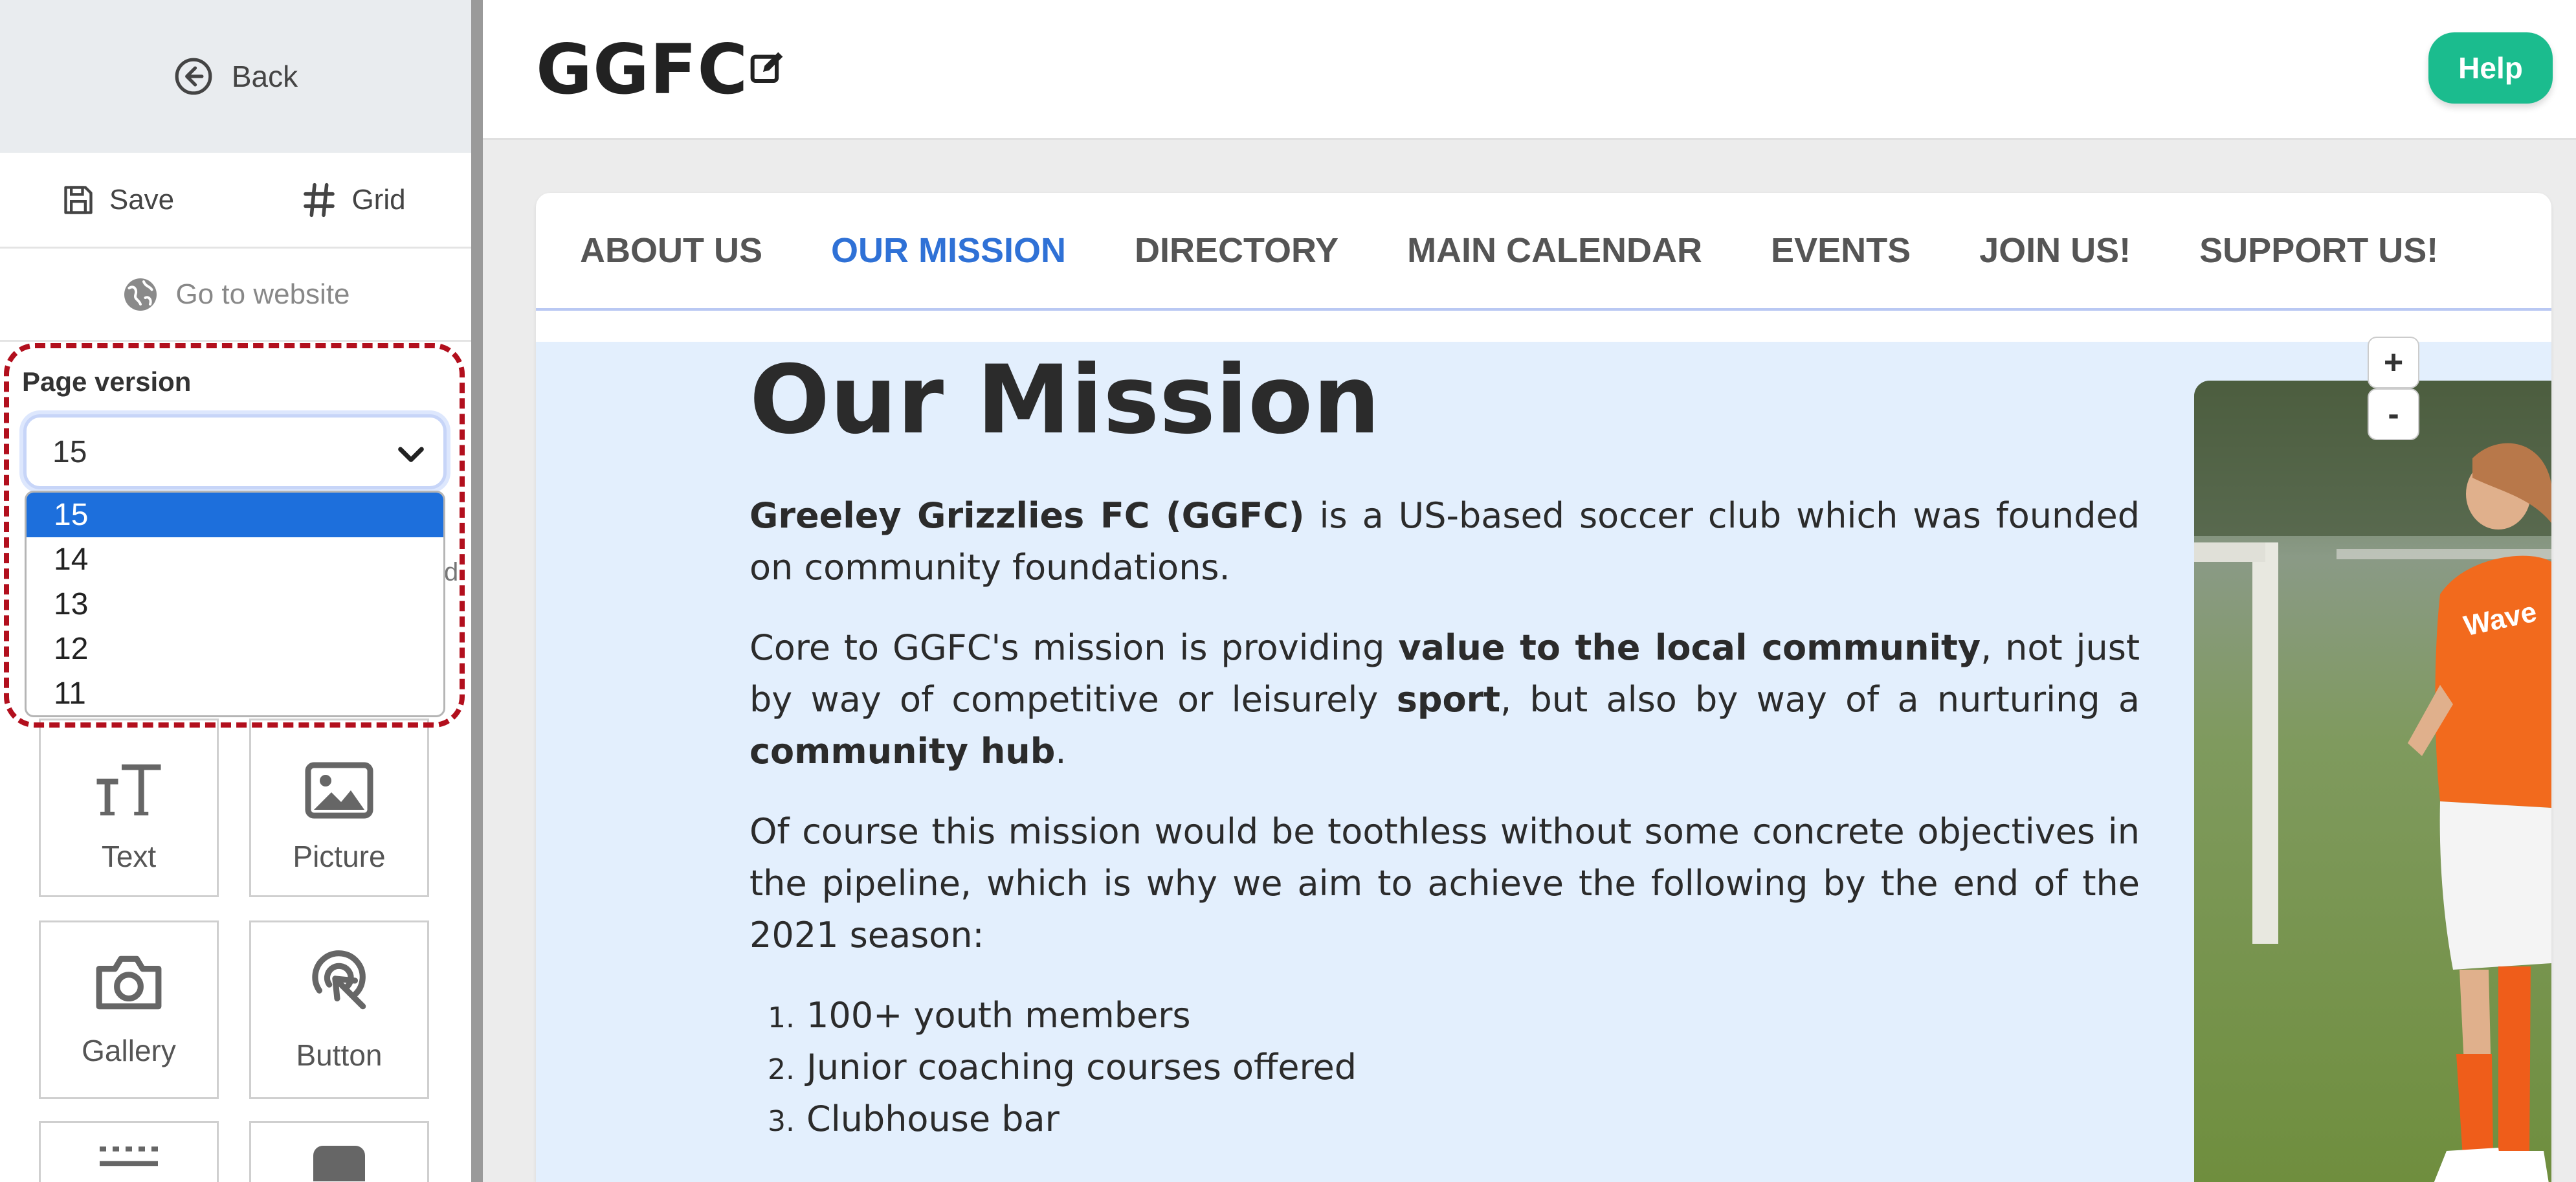  Describe the element at coordinates (1820, 699) in the screenshot. I see `p2-text-e: , but also by way of a nurturing a` at that location.